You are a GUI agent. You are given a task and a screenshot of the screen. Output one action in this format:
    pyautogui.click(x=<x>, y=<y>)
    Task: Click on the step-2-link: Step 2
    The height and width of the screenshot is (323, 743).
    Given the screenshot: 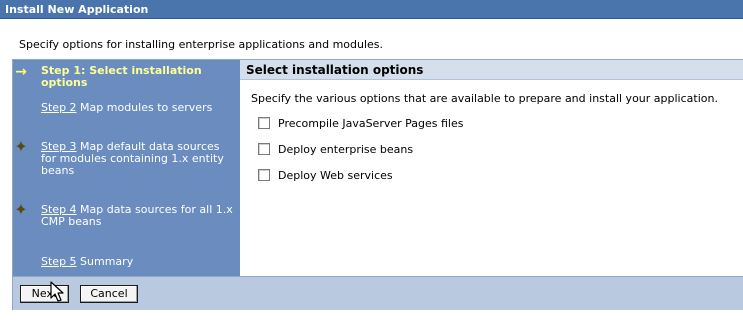 What is the action you would take?
    pyautogui.click(x=59, y=107)
    